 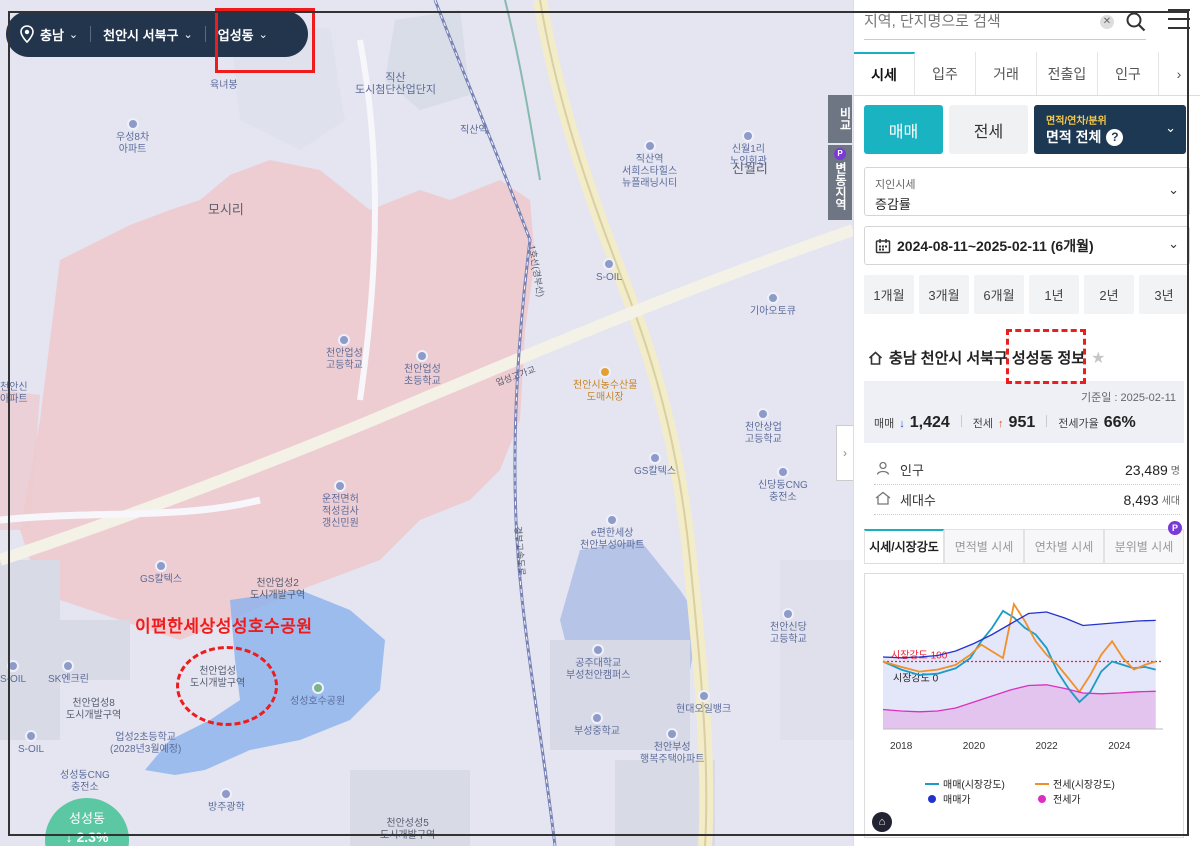 What do you see at coordinates (1067, 73) in the screenshot?
I see `tab-migration: 전출입` at bounding box center [1067, 73].